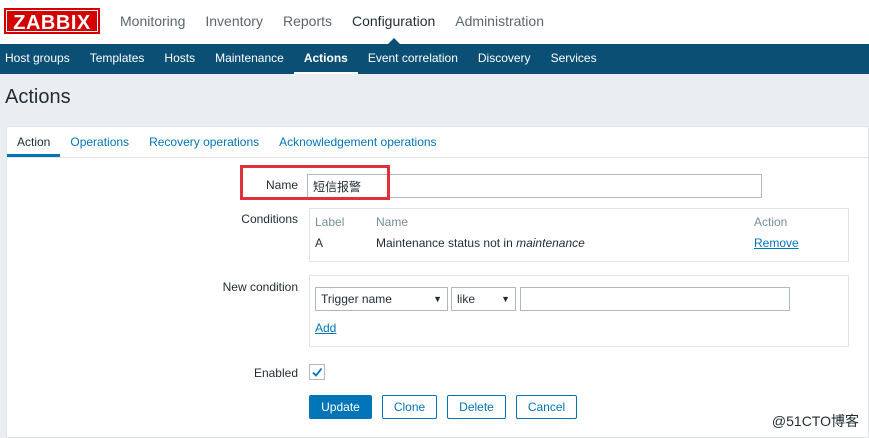 The image size is (869, 438). What do you see at coordinates (499, 22) in the screenshot?
I see `top-nav-administration: Administration` at bounding box center [499, 22].